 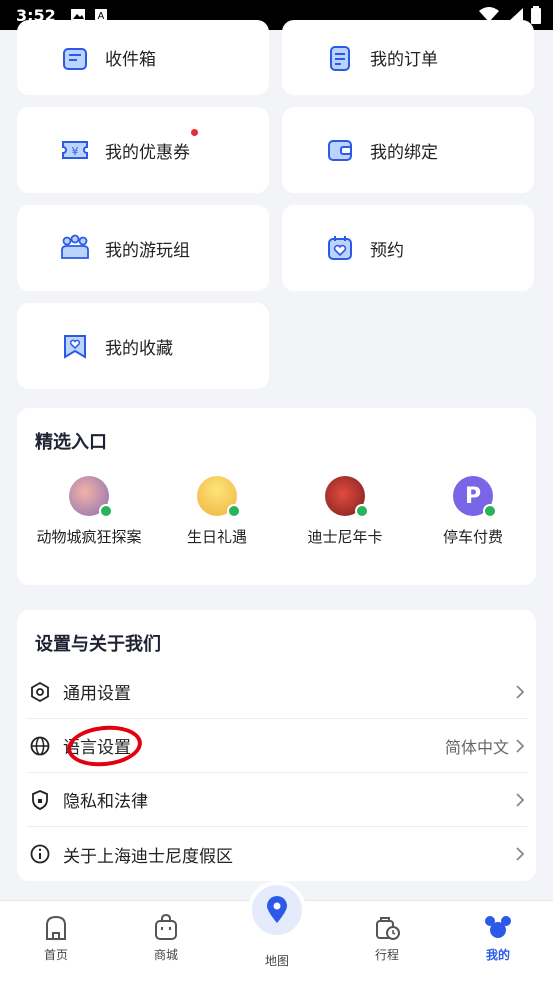 What do you see at coordinates (147, 152) in the screenshot?
I see `tile-label: 我的优惠券` at bounding box center [147, 152].